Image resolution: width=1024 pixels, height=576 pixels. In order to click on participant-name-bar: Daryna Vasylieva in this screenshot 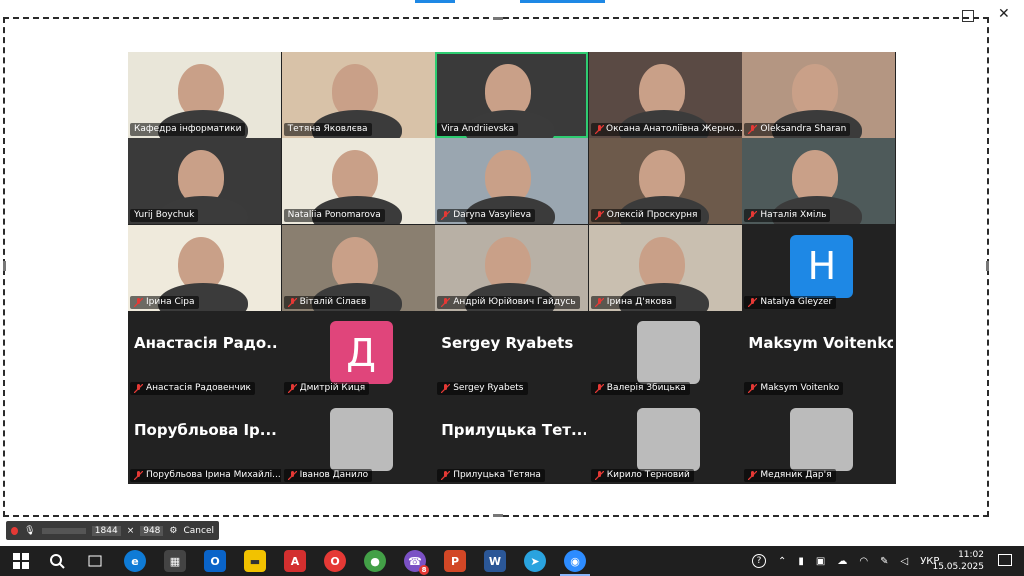, I will do `click(486, 216)`.